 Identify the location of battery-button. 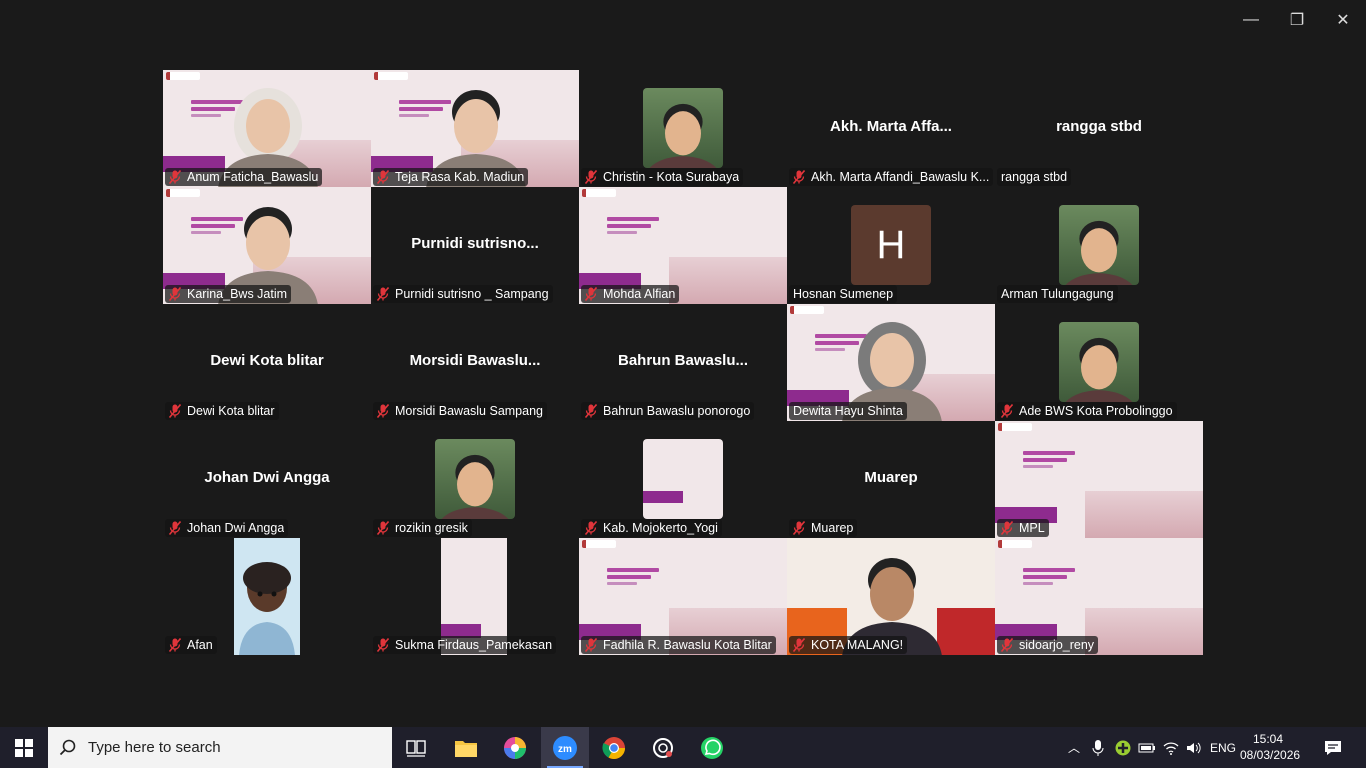
(1147, 747).